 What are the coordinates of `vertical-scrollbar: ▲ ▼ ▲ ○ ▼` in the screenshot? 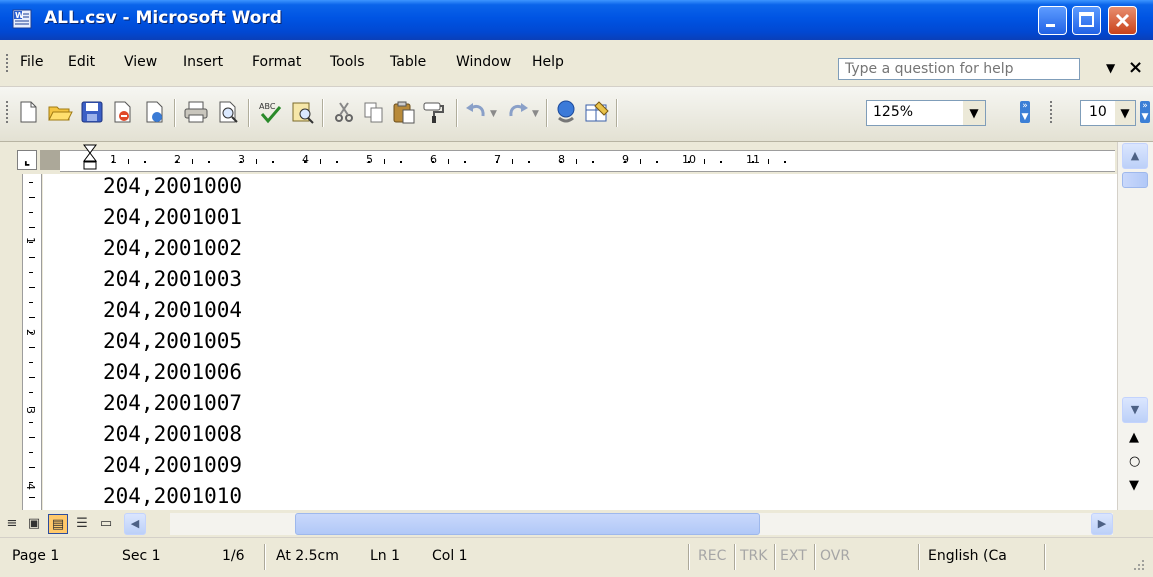 It's located at (1135, 326).